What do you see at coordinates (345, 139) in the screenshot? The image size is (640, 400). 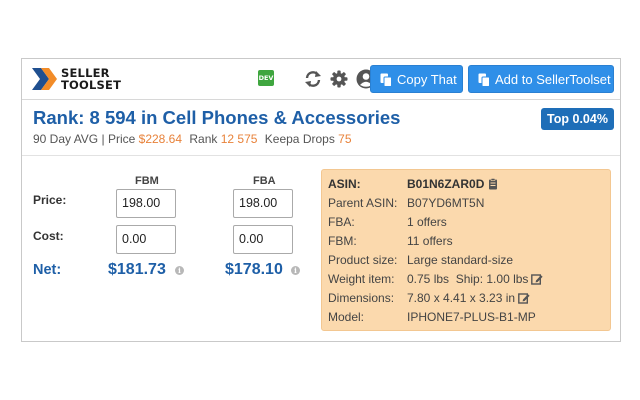 I see `keepa-drops-value: 75` at bounding box center [345, 139].